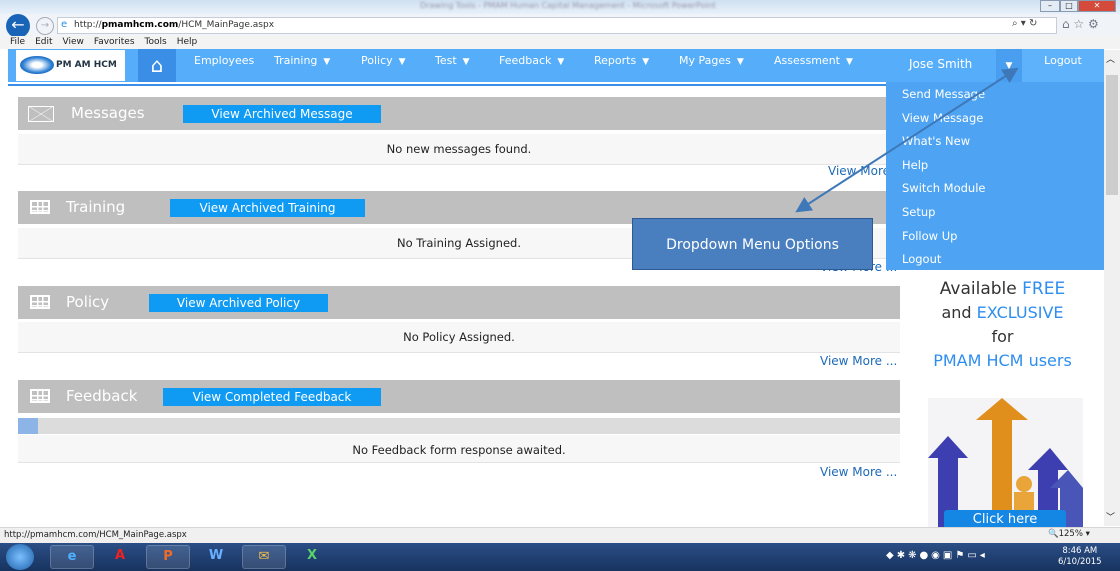 This screenshot has height=571, width=1120. What do you see at coordinates (20, 557) in the screenshot?
I see `start-button` at bounding box center [20, 557].